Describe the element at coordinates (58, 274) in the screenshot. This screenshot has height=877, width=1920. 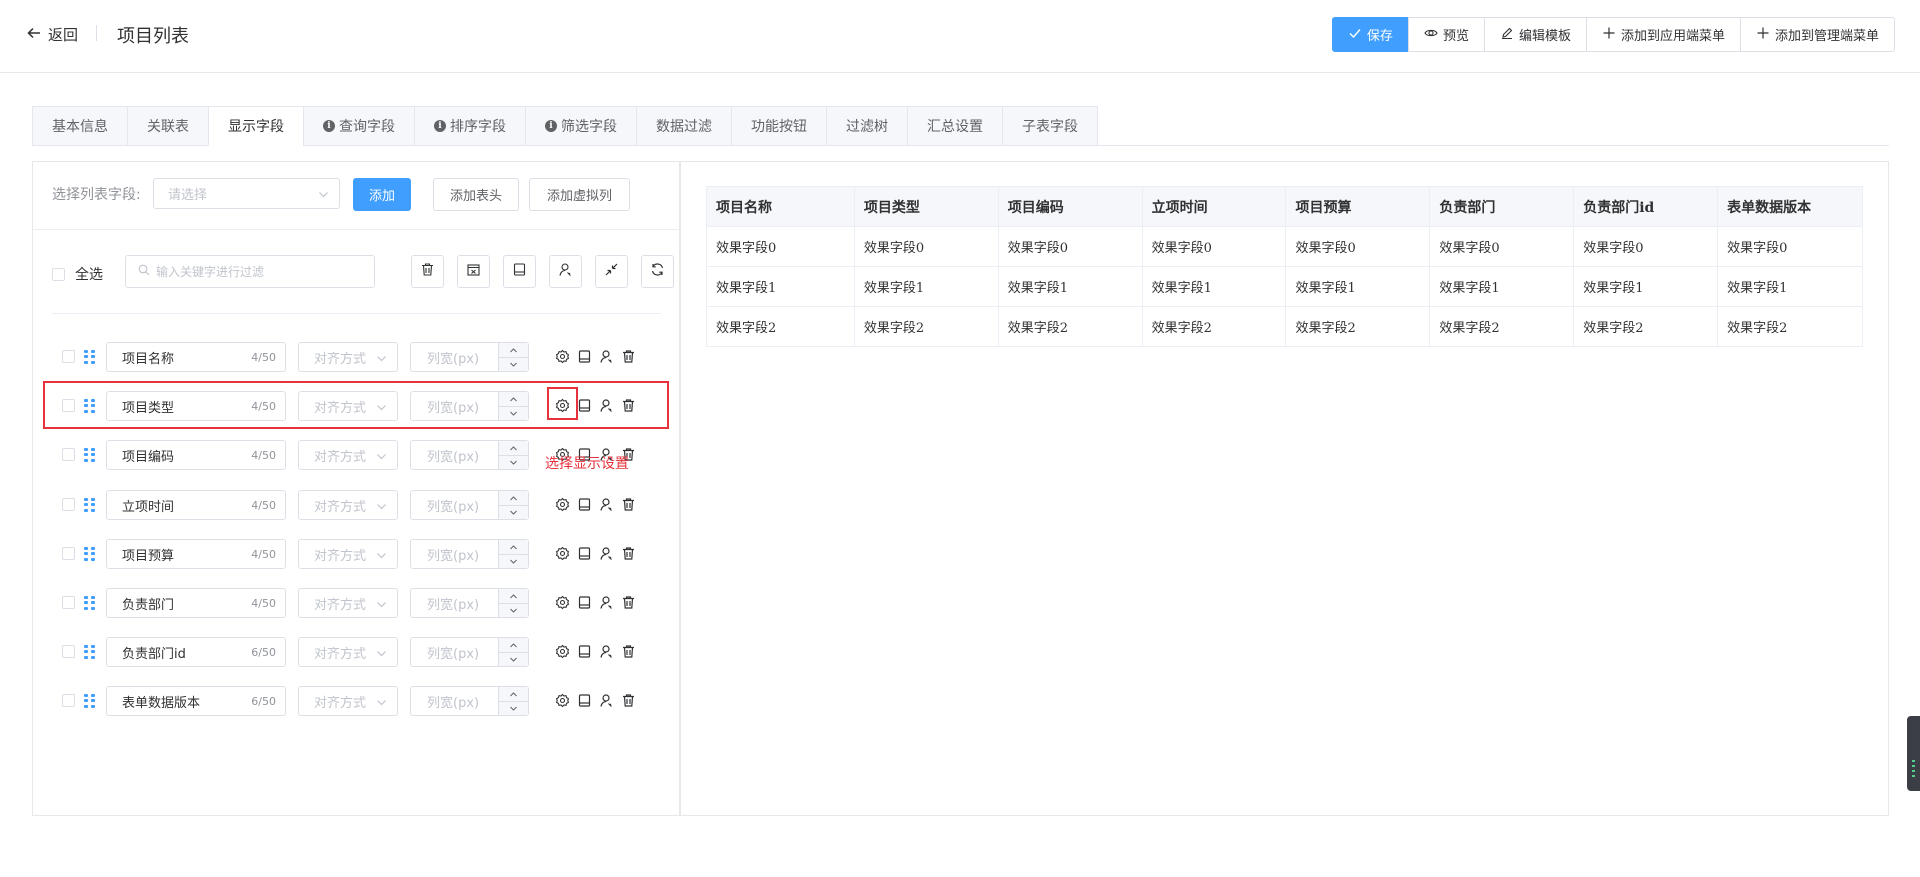
I see `select-all-checkbox` at that location.